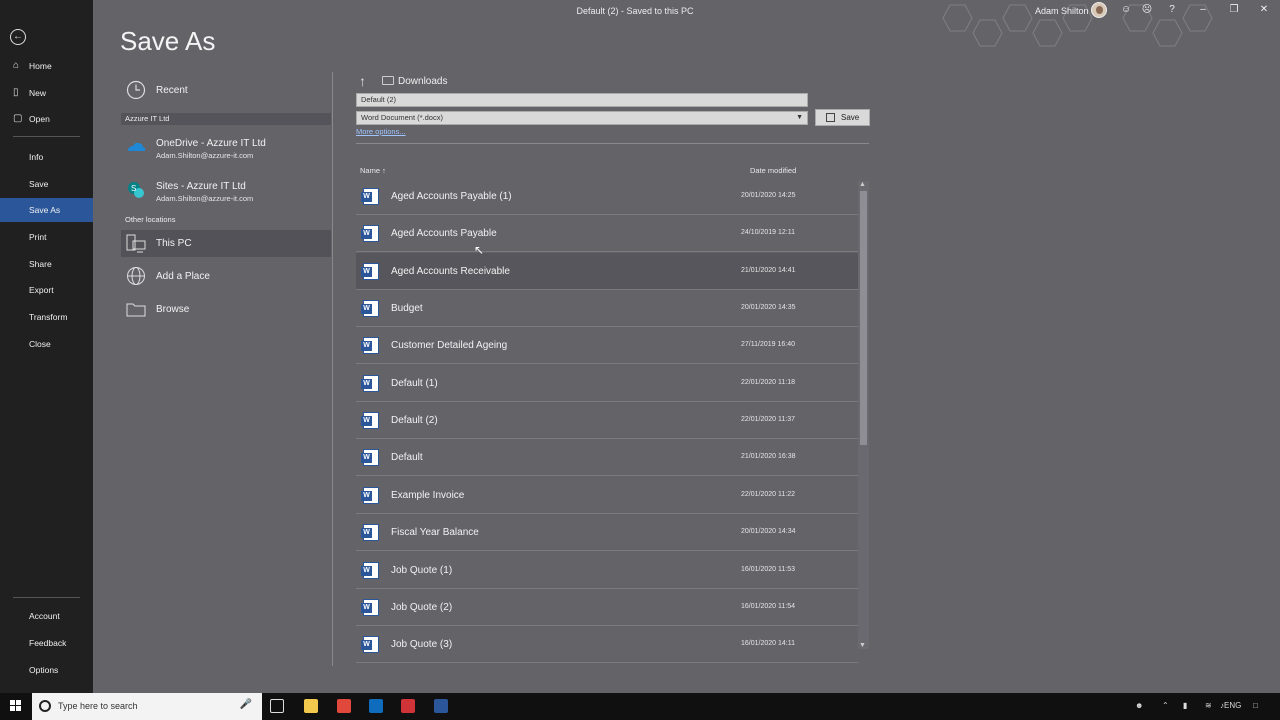 Image resolution: width=1280 pixels, height=720 pixels. I want to click on location-browse: Browse, so click(226, 310).